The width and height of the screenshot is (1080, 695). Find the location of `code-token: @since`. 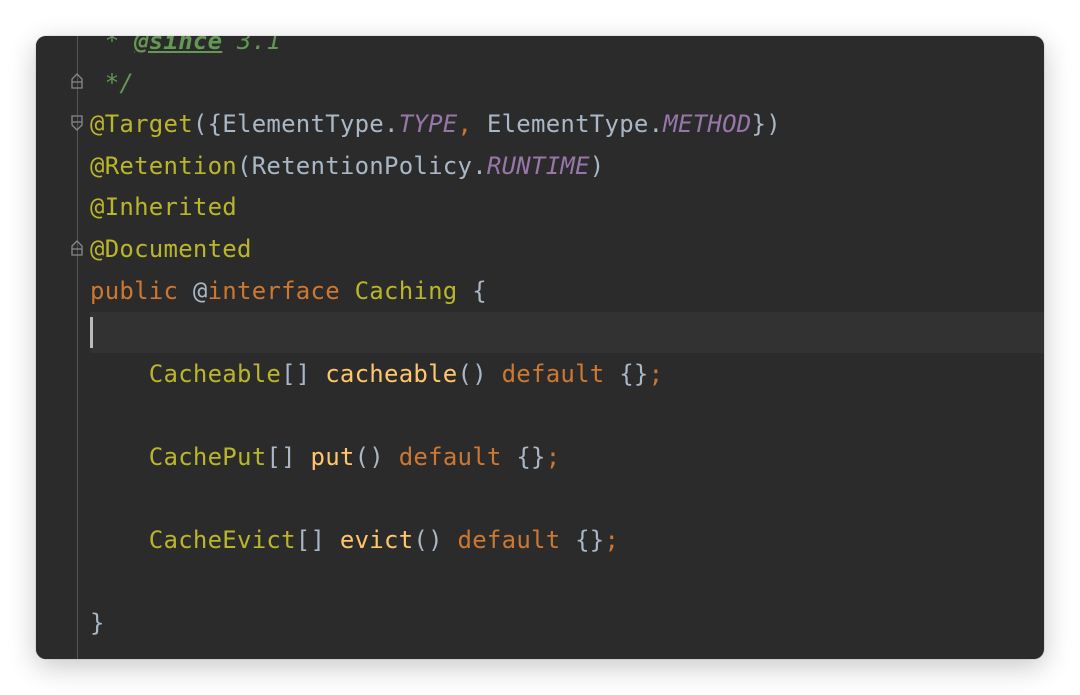

code-token: @since is located at coordinates (178, 45).